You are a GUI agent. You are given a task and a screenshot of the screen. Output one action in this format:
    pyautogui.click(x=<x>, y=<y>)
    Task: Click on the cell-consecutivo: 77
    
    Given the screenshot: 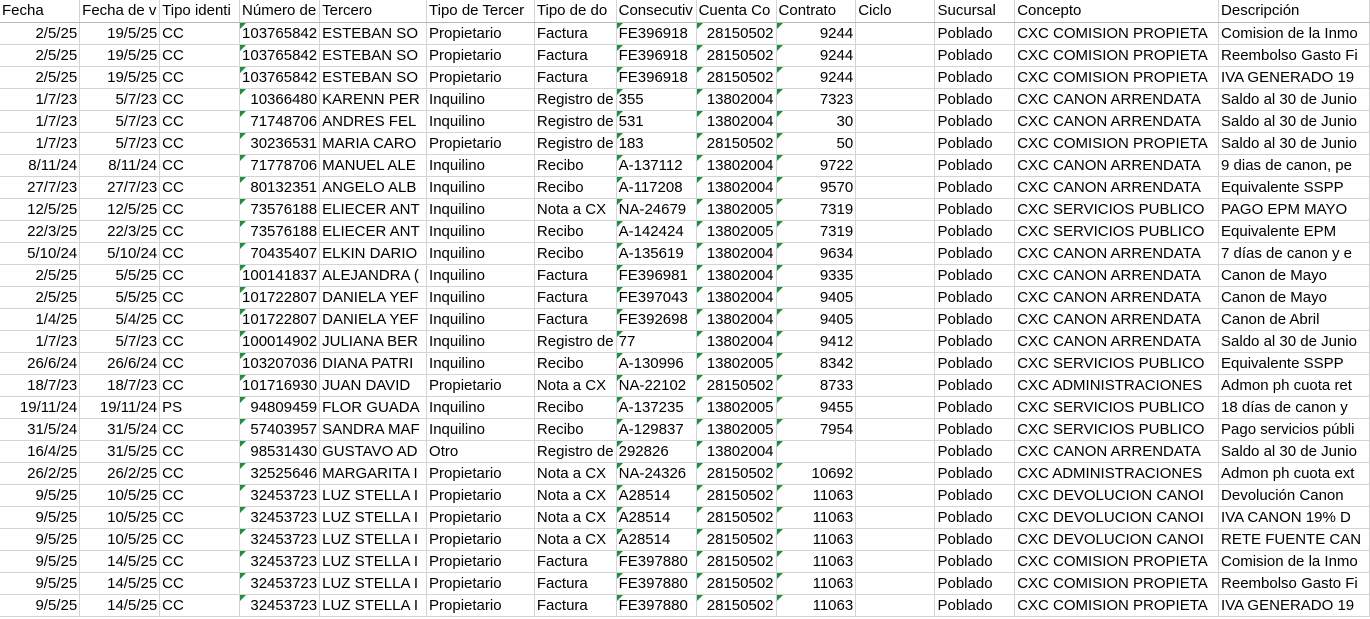 What is the action you would take?
    pyautogui.click(x=656, y=341)
    